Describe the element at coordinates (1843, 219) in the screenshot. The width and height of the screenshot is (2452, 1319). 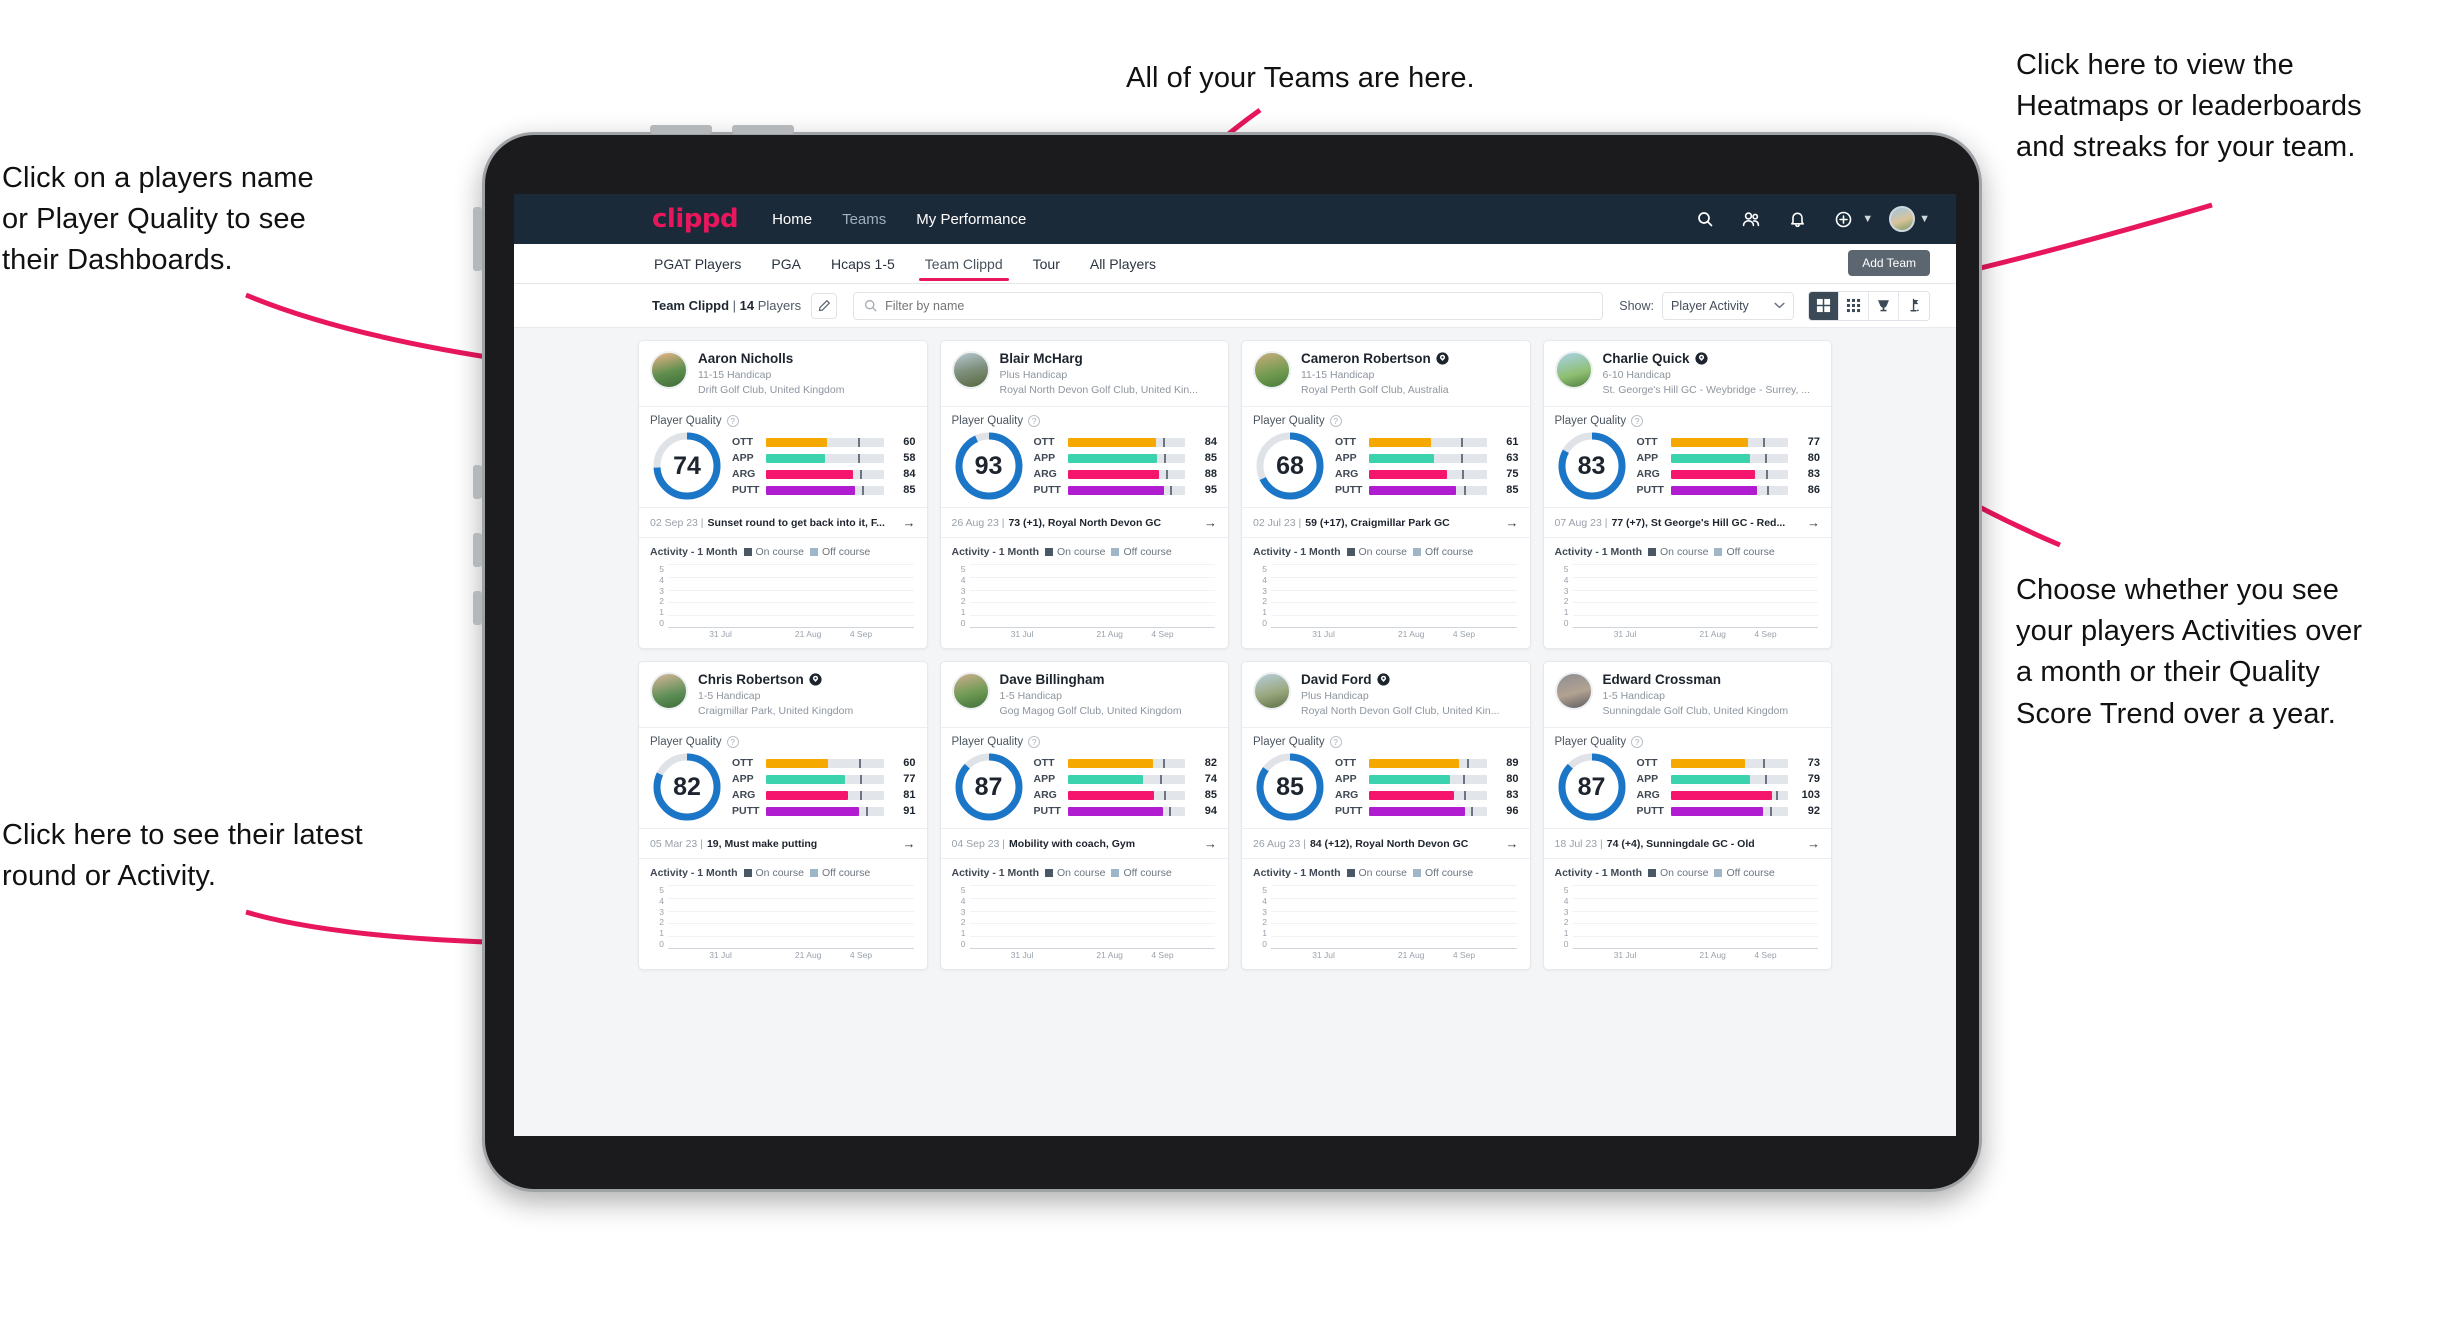
I see `plus-circle-icon` at that location.